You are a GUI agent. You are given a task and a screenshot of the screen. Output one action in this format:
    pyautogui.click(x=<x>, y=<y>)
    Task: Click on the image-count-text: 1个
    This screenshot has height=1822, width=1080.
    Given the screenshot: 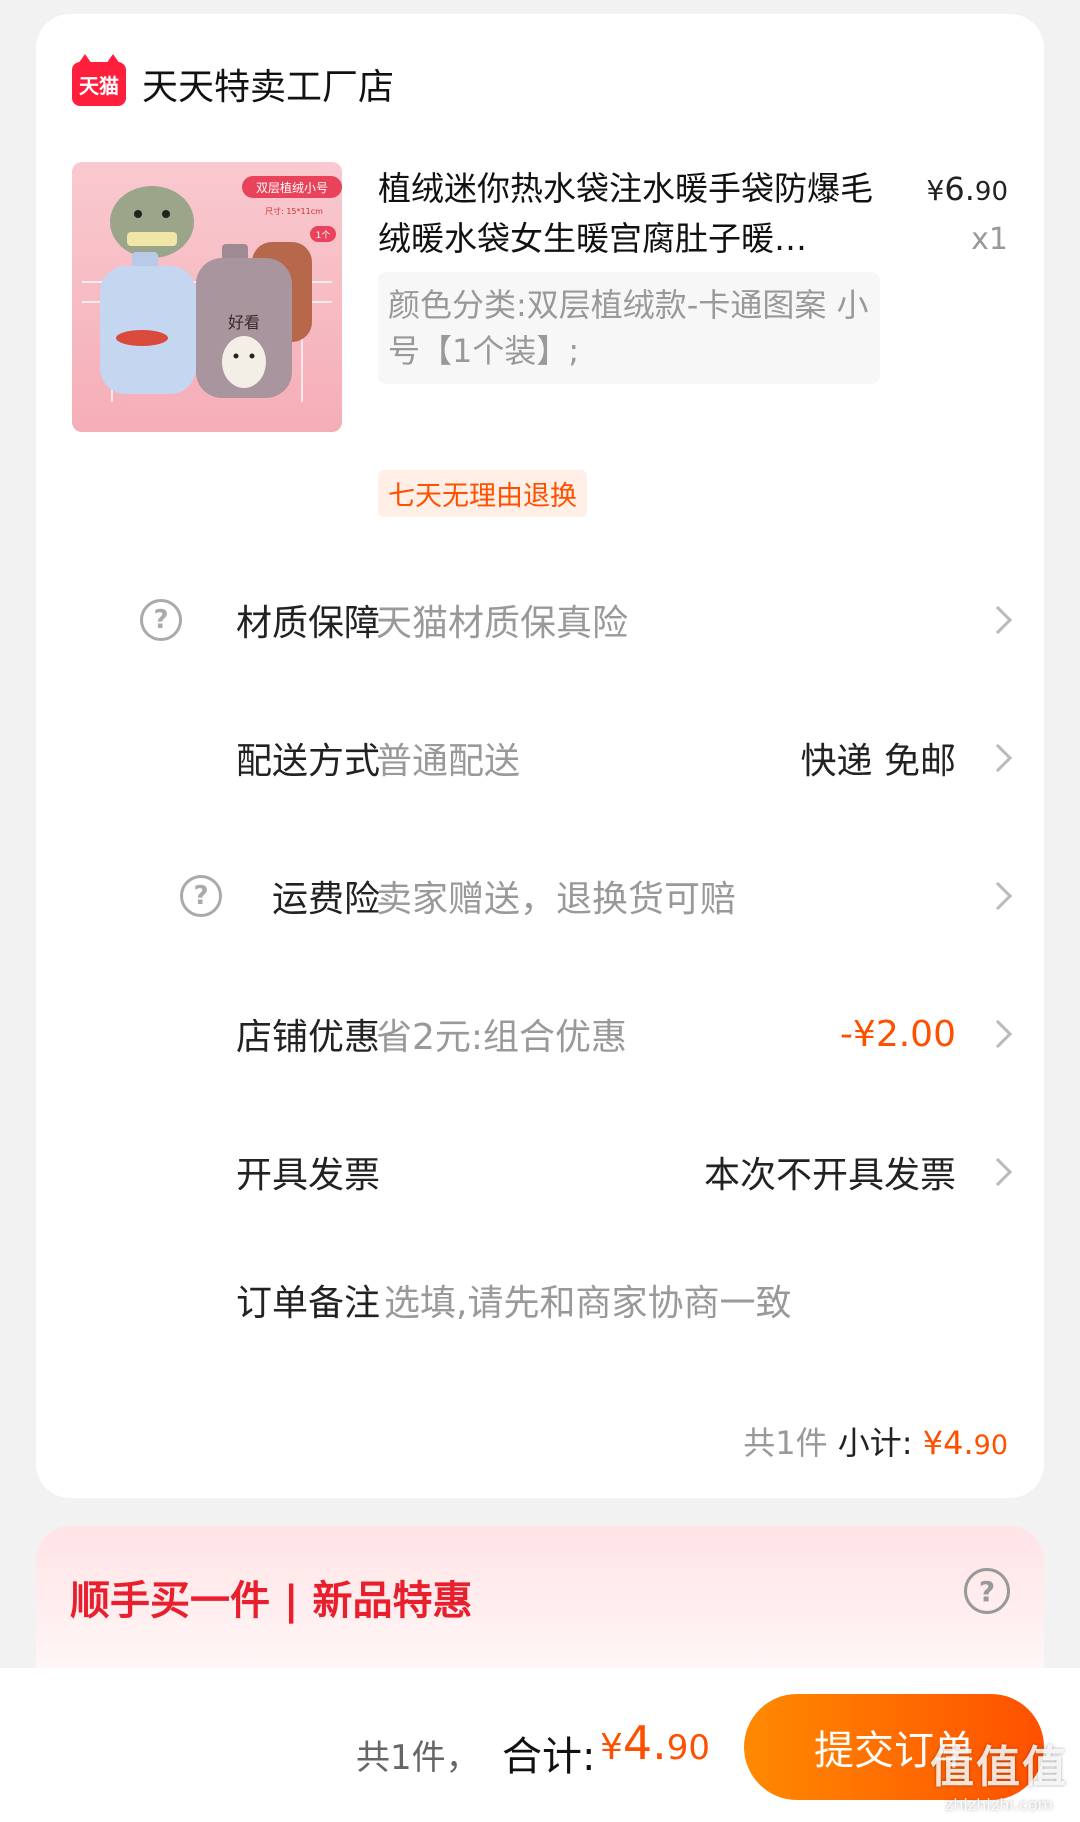 What is the action you would take?
    pyautogui.click(x=323, y=235)
    